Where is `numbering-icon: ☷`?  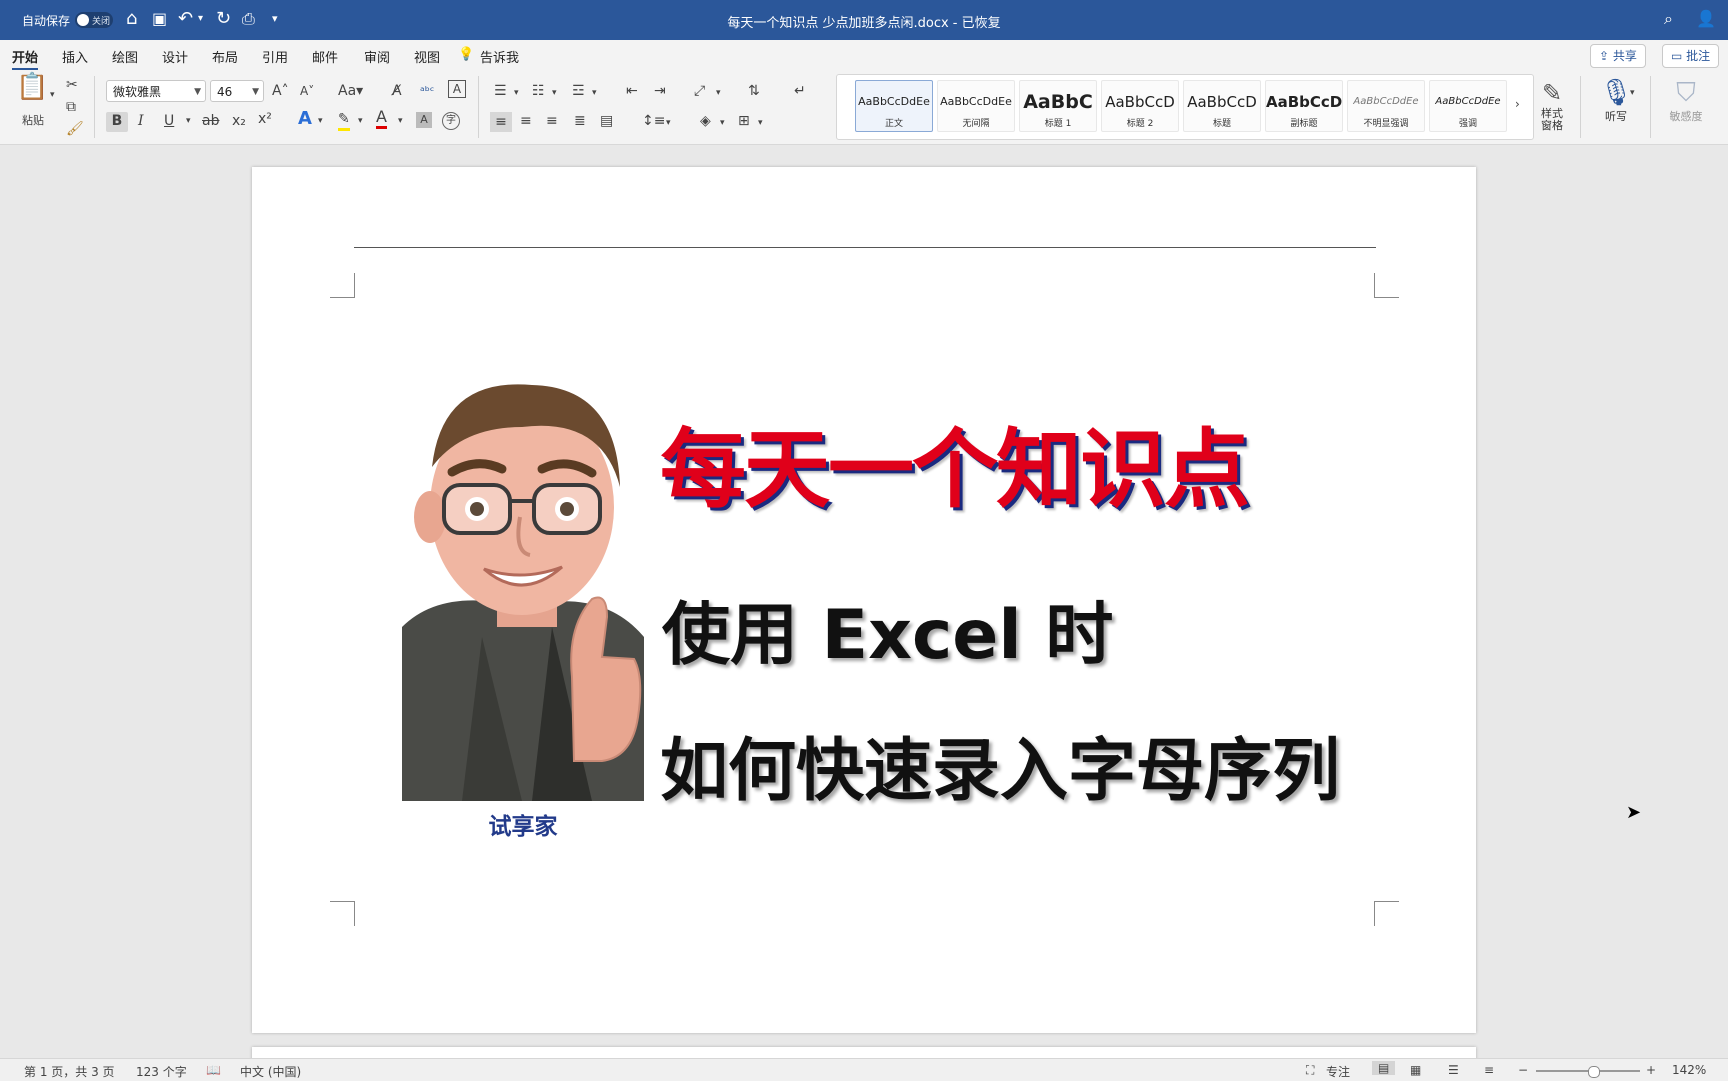
numbering-icon: ☷ is located at coordinates (538, 91).